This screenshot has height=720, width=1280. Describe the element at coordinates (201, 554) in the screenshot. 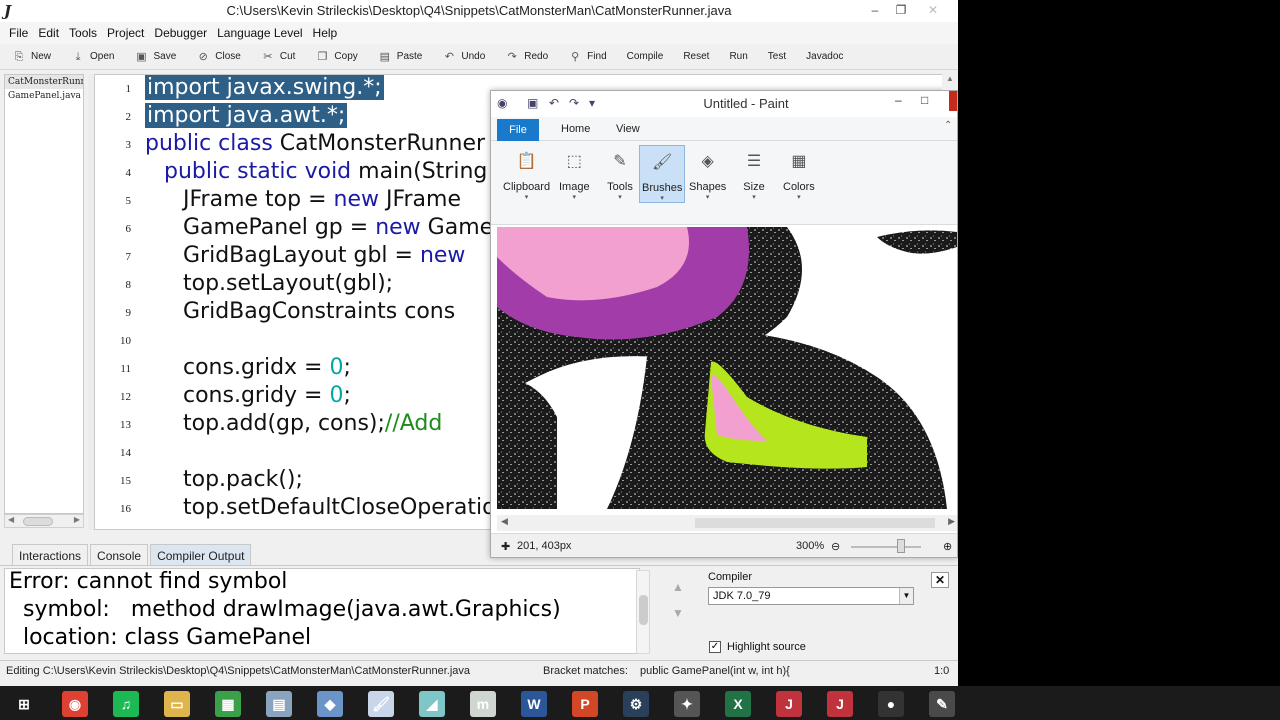

I see `tab-compiler-output: Compiler Output` at that location.